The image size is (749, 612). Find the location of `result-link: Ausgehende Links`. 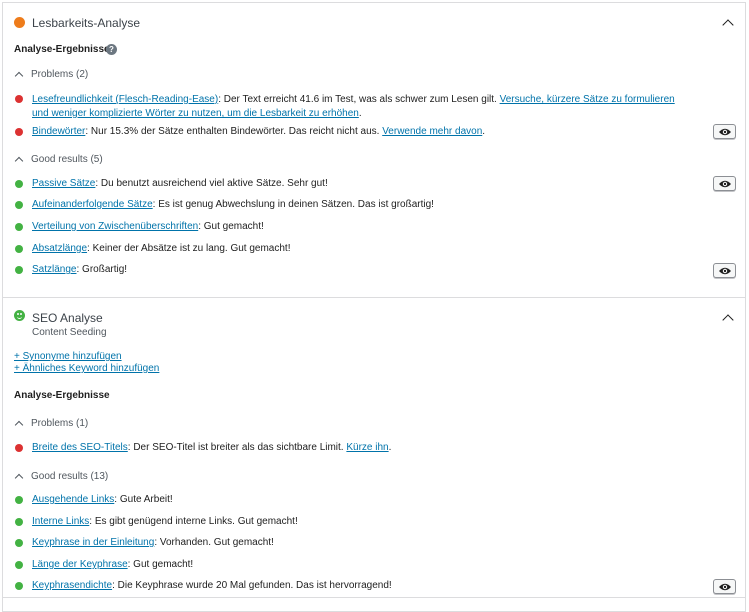

result-link: Ausgehende Links is located at coordinates (73, 499).